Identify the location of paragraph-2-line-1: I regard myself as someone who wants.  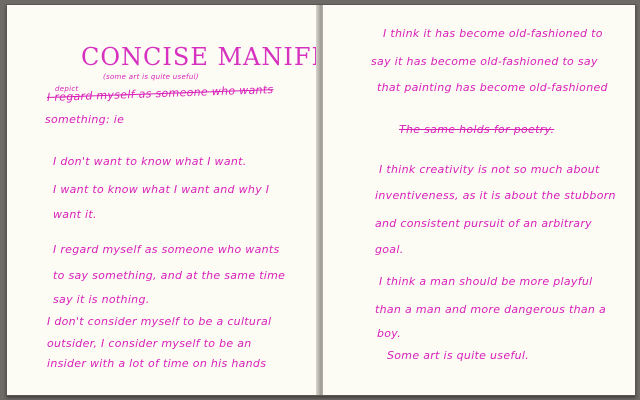
(166, 249).